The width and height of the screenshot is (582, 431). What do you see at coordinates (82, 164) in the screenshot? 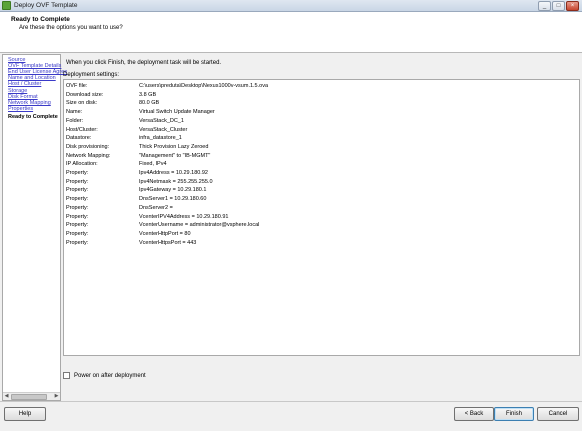
I see `settings-key: IP Allocation:` at bounding box center [82, 164].